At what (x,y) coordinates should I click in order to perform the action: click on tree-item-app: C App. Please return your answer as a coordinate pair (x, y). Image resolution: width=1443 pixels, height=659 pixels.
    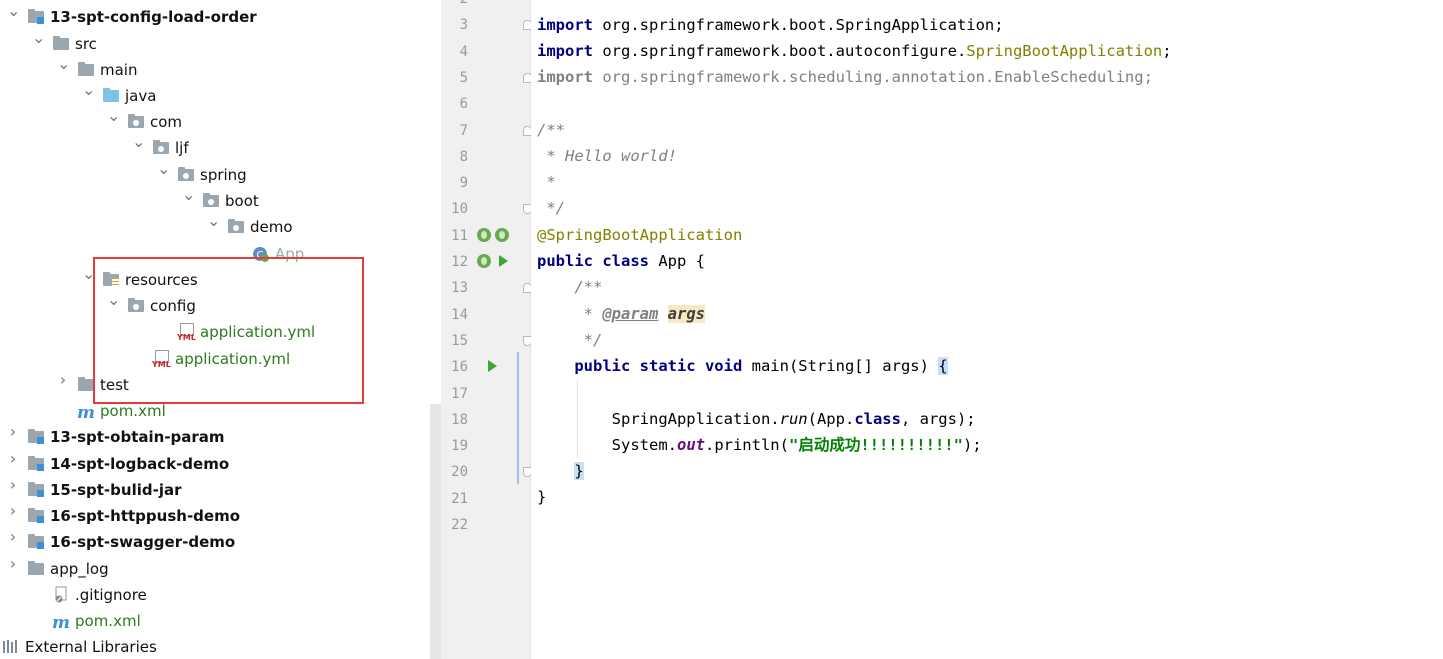
    Looking at the image, I should click on (215, 254).